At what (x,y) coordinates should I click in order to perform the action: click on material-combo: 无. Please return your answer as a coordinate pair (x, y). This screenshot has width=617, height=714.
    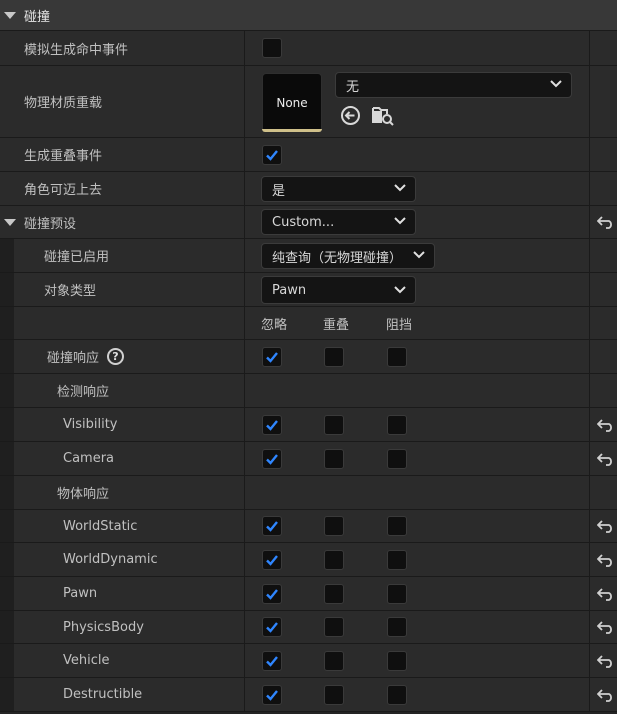
    Looking at the image, I should click on (453, 85).